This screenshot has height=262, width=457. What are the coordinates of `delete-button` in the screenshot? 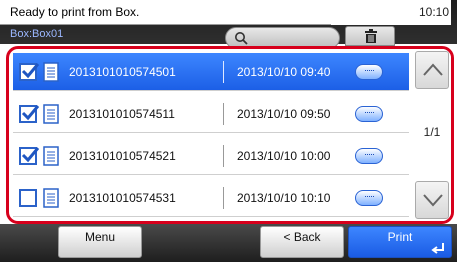 It's located at (370, 36).